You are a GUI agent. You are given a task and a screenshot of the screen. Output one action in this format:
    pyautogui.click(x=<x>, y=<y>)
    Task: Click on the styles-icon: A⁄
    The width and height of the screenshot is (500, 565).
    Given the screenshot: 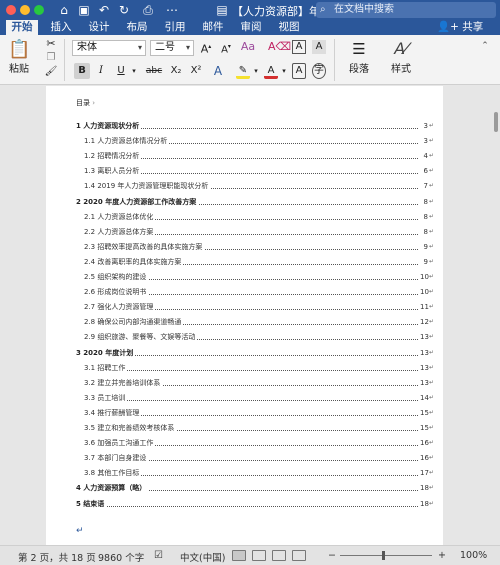 What is the action you would take?
    pyautogui.click(x=401, y=49)
    